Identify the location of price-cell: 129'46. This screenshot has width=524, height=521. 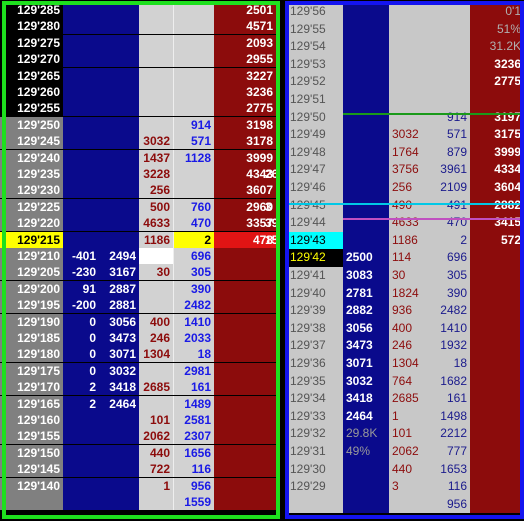
(315, 188).